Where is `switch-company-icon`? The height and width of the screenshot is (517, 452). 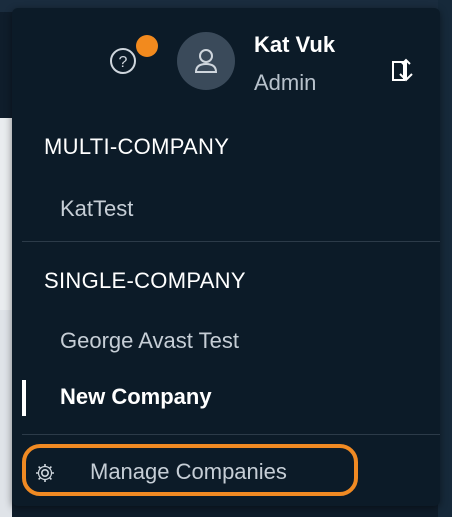
switch-company-icon is located at coordinates (402, 70).